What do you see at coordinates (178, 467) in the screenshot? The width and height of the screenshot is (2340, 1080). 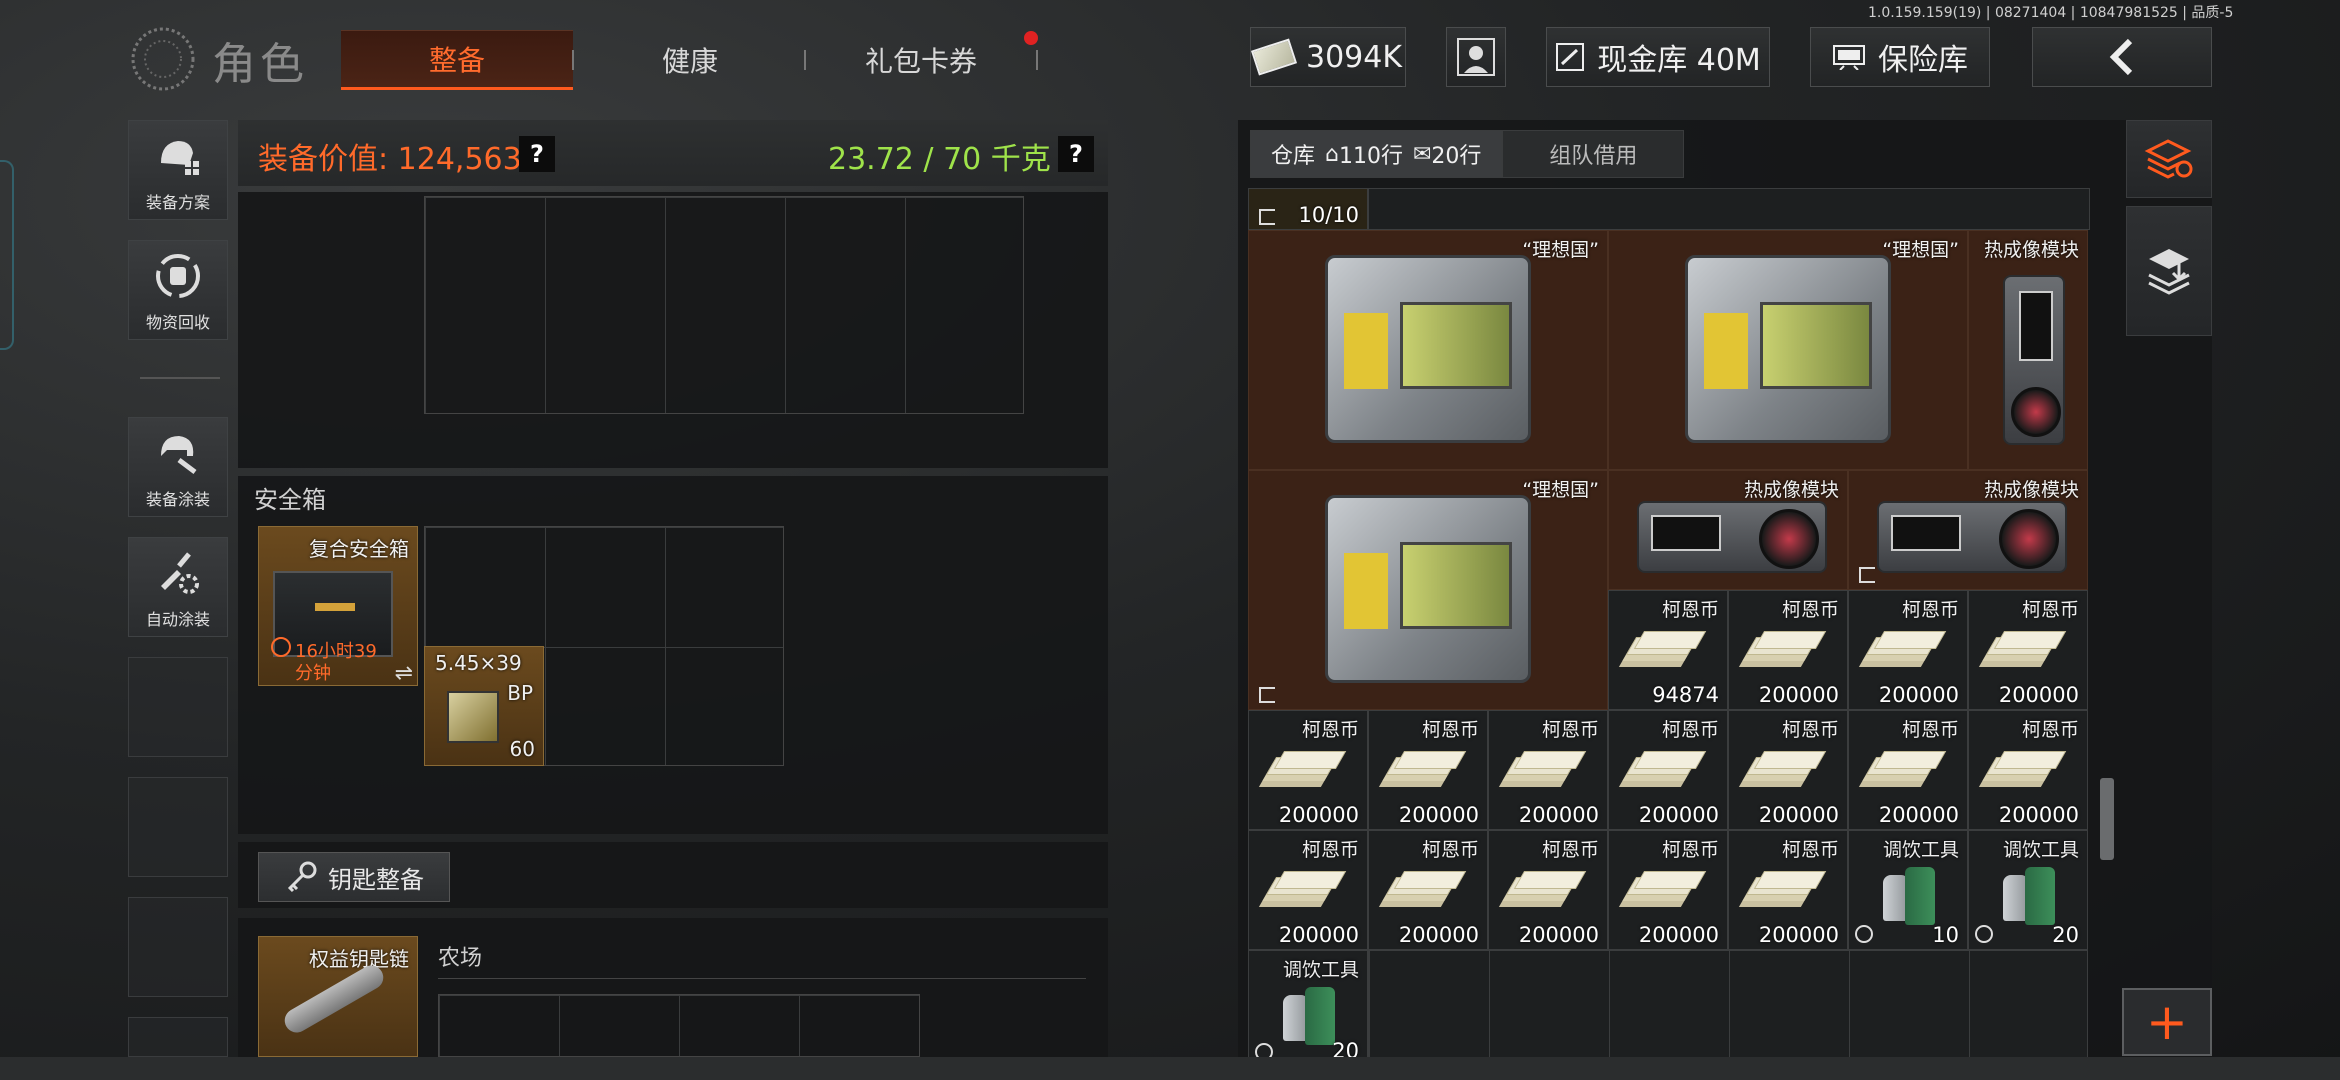 I see `sidebar-item-paint: 装备涂装` at bounding box center [178, 467].